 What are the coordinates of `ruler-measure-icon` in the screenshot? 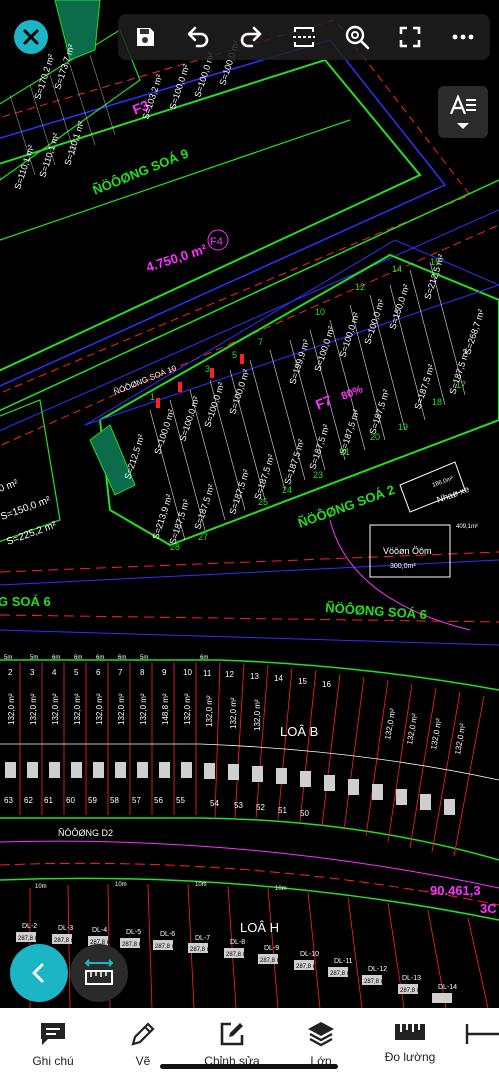 It's located at (99, 972).